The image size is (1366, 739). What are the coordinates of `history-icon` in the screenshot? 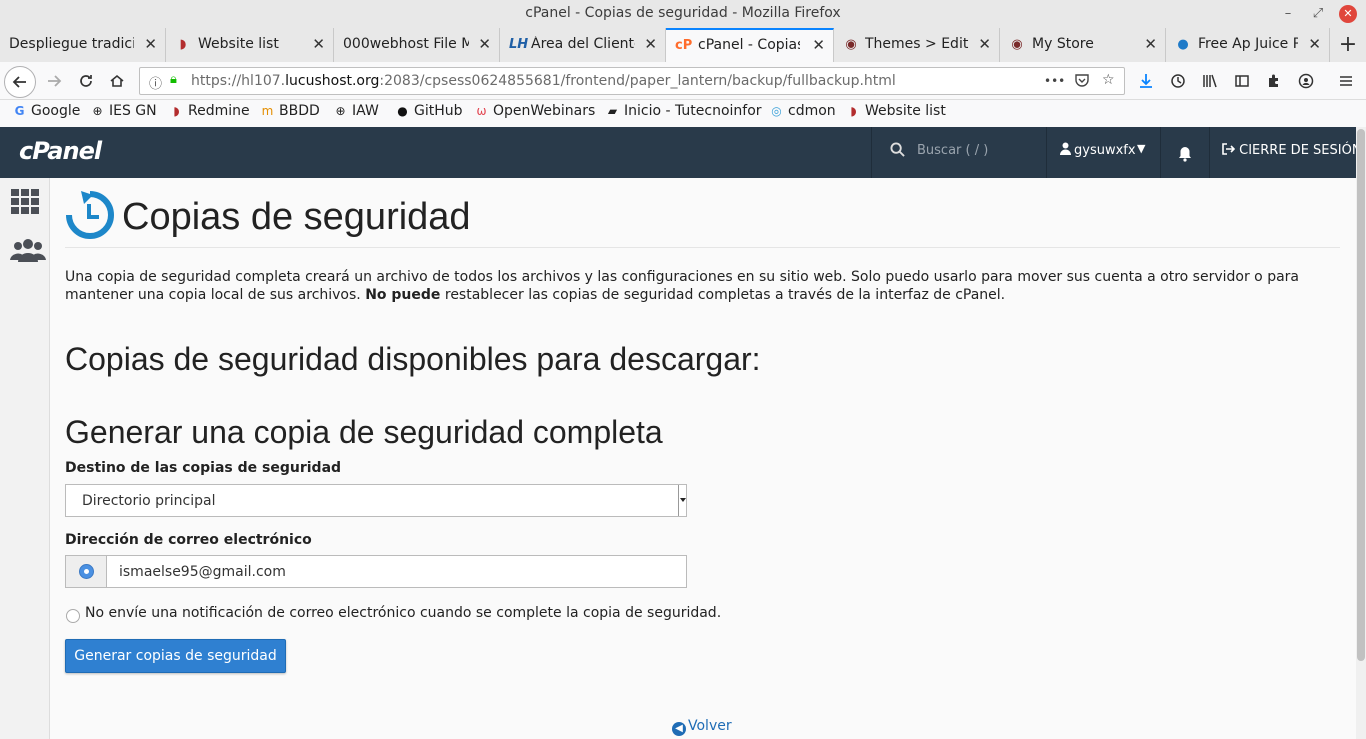 It's located at (1178, 81).